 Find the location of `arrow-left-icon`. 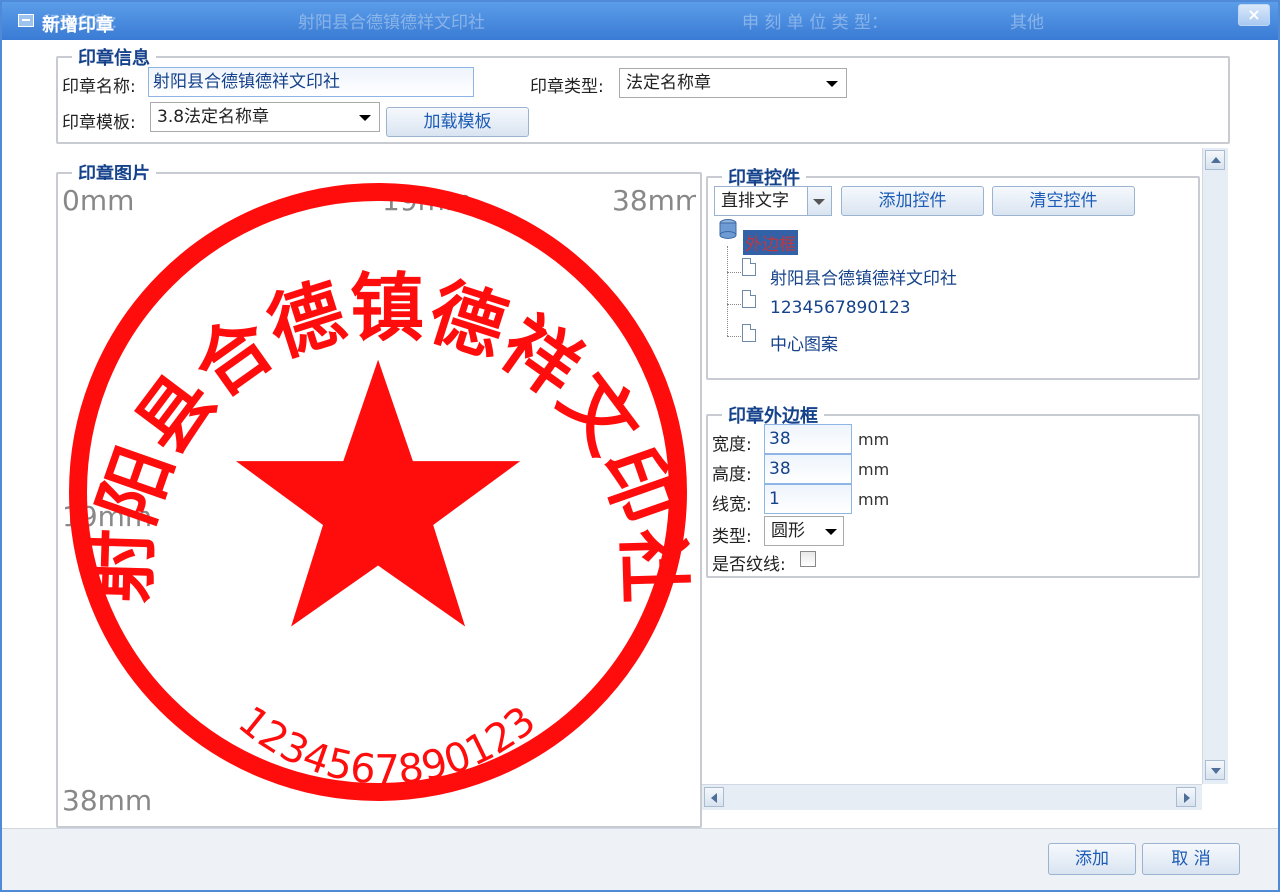

arrow-left-icon is located at coordinates (714, 798).